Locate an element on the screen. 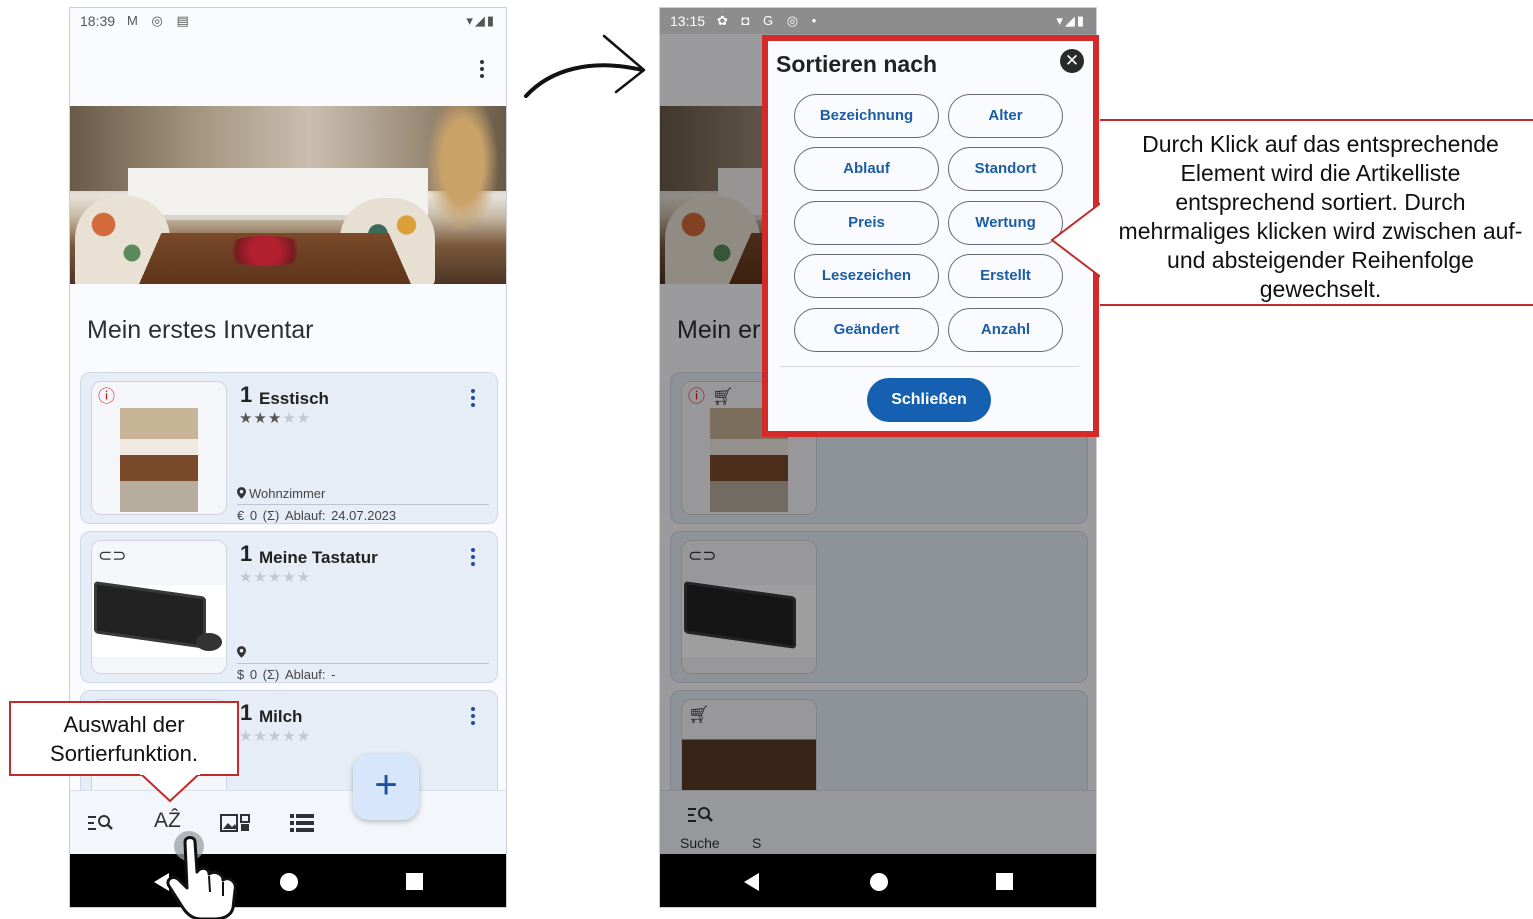 This screenshot has height=919, width=1533. sort-by-created-button: Erstellt is located at coordinates (1005, 276).